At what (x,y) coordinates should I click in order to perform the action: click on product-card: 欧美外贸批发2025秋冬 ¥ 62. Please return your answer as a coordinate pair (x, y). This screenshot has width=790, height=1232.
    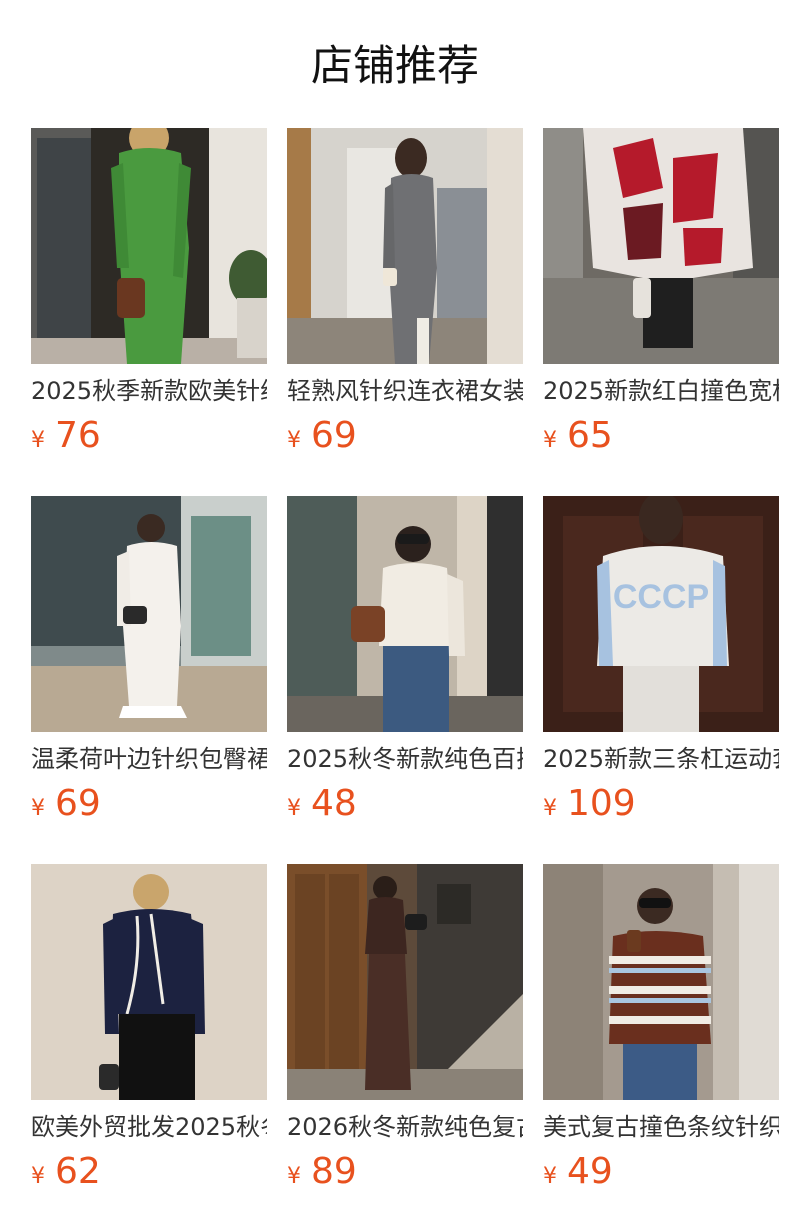
    Looking at the image, I should click on (149, 1048).